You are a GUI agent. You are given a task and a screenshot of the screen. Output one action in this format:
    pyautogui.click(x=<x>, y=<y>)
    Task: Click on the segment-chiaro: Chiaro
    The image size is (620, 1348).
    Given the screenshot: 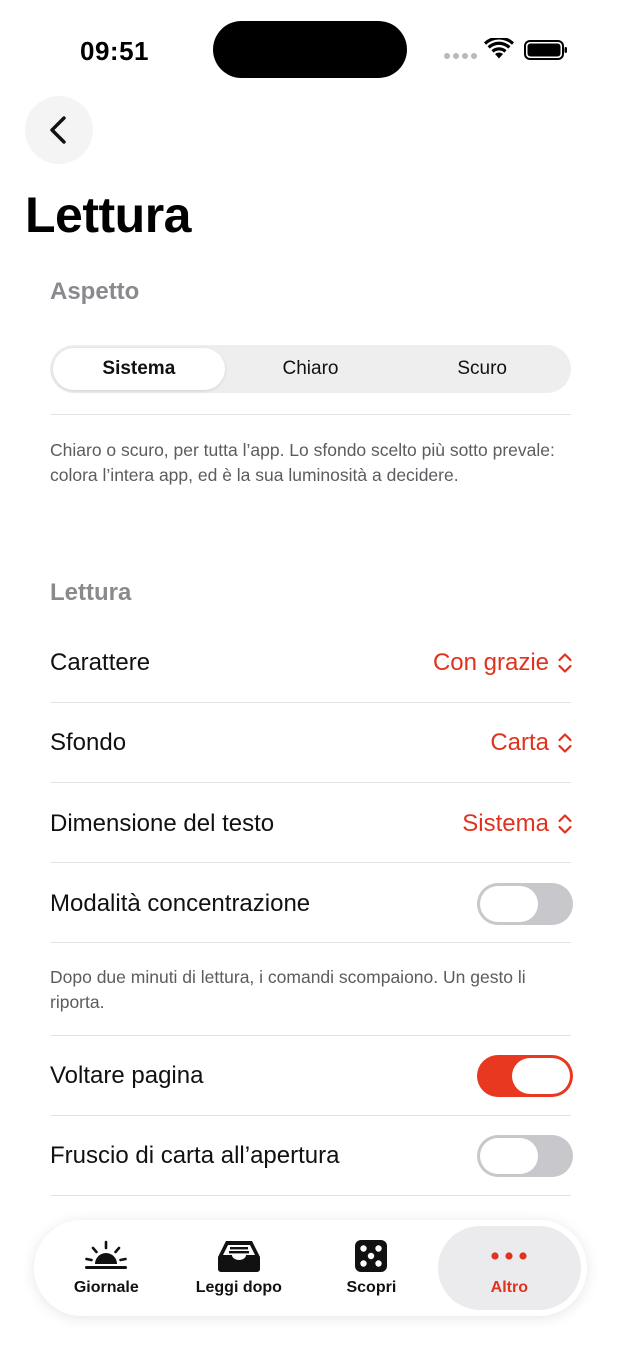 What is the action you would take?
    pyautogui.click(x=311, y=369)
    